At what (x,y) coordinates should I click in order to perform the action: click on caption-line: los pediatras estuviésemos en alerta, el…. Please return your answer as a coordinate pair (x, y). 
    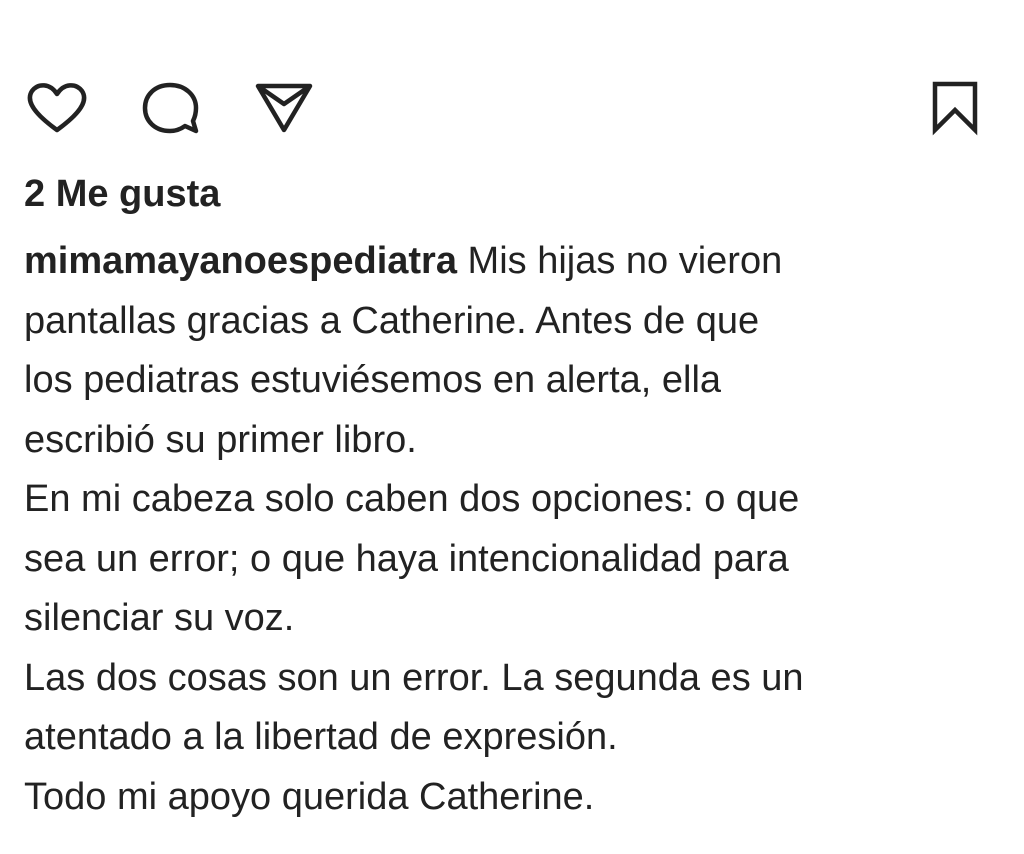
    Looking at the image, I should click on (373, 380).